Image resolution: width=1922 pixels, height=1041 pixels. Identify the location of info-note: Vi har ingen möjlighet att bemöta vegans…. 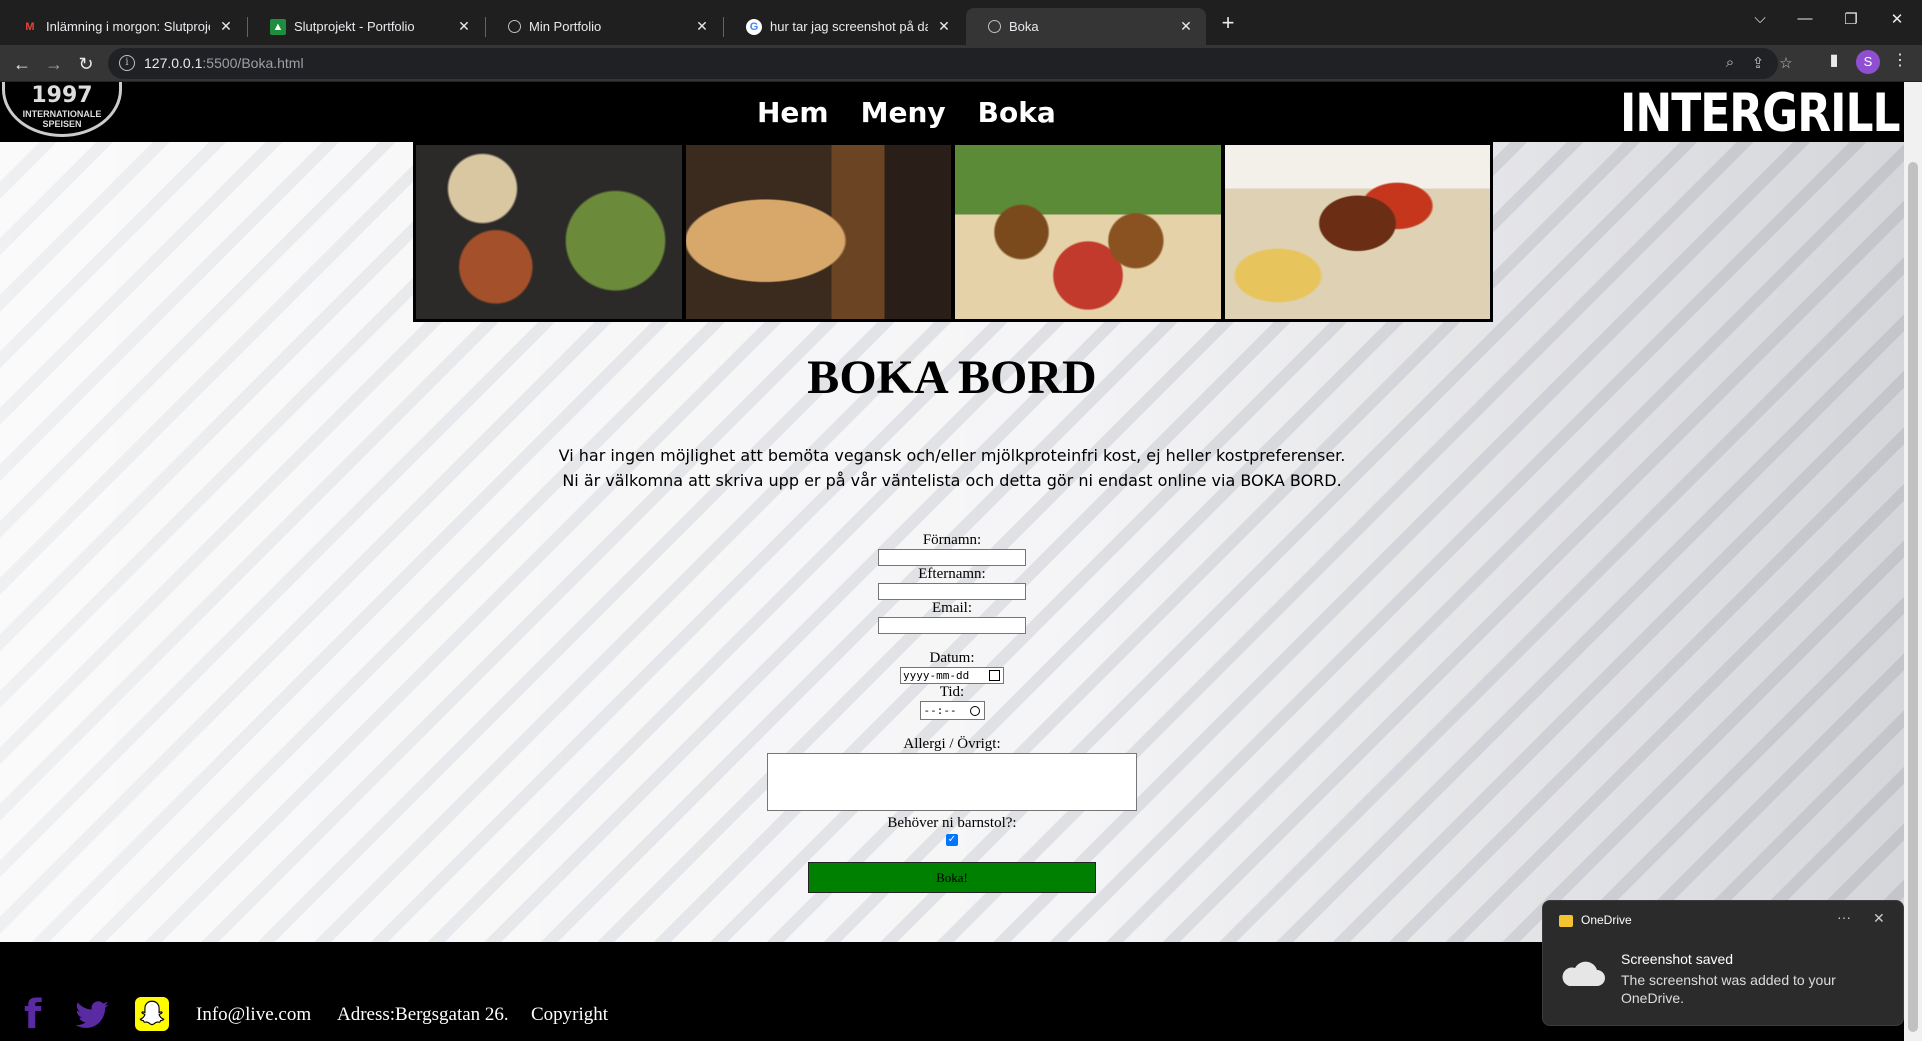
(952, 468).